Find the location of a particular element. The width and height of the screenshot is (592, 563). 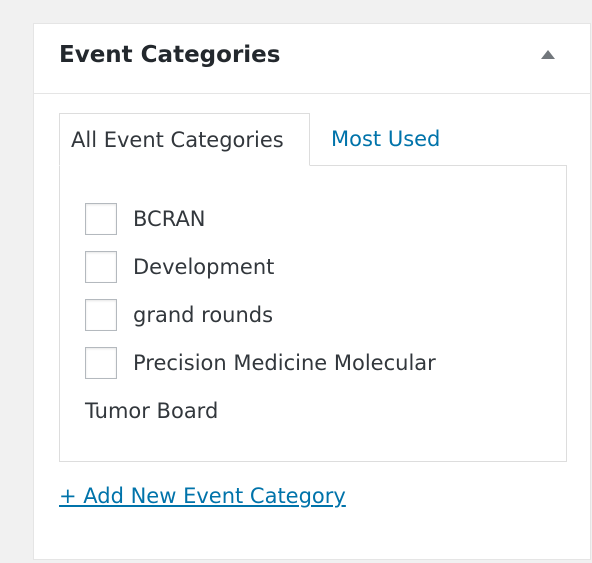

tab-all-event-categories: All Event Categories is located at coordinates (184, 139).